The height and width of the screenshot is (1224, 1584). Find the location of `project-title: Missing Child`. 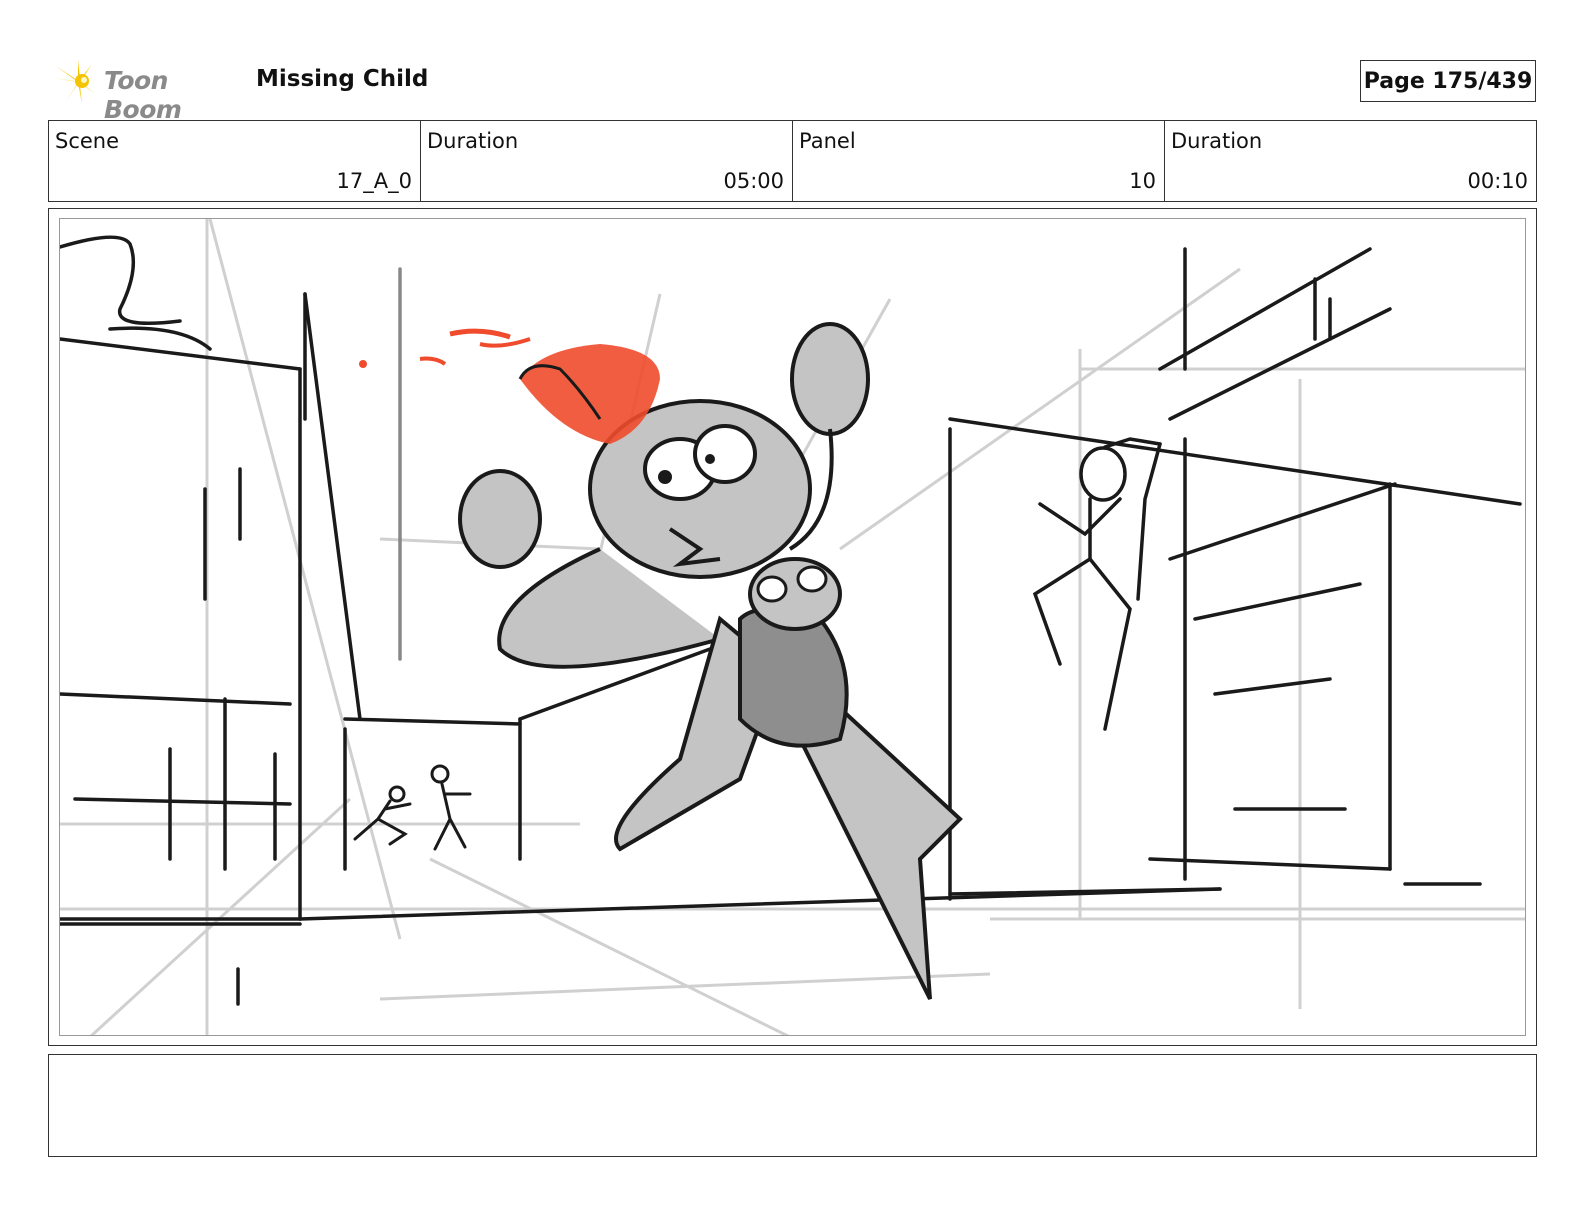

project-title: Missing Child is located at coordinates (342, 79).